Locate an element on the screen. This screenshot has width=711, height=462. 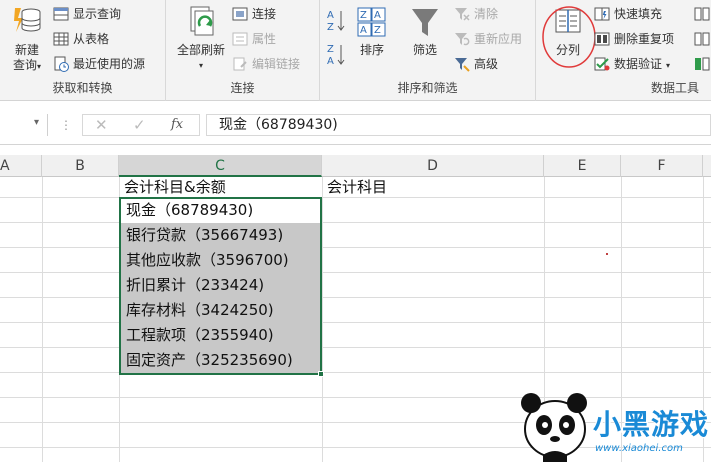
refresh-all-button: 全部刷新 ▾ is located at coordinates (201, 38).